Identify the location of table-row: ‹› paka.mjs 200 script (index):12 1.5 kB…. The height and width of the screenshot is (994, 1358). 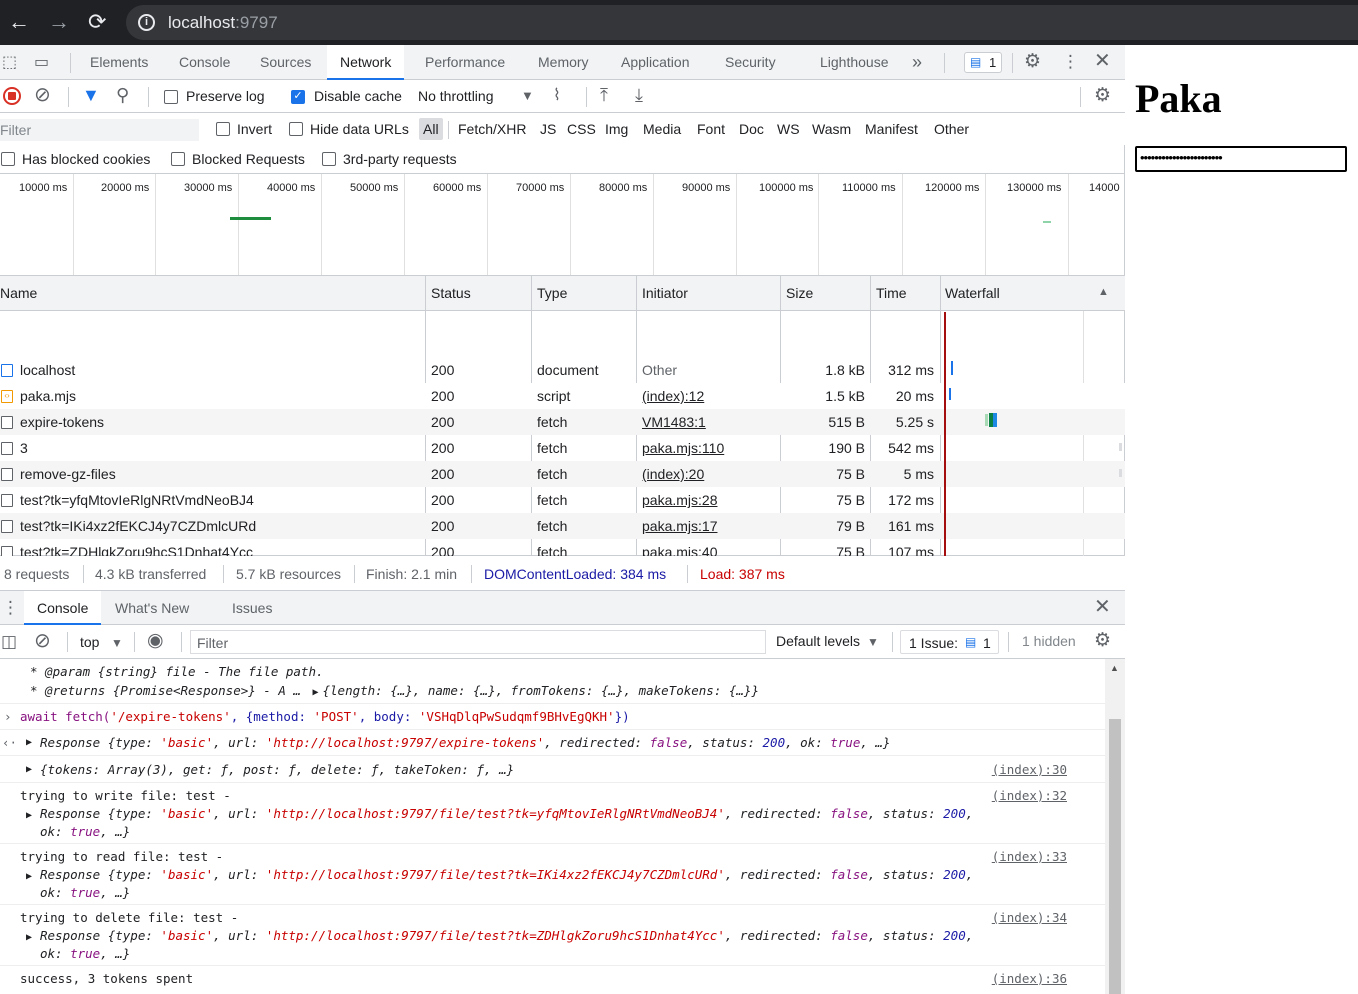
(562, 396).